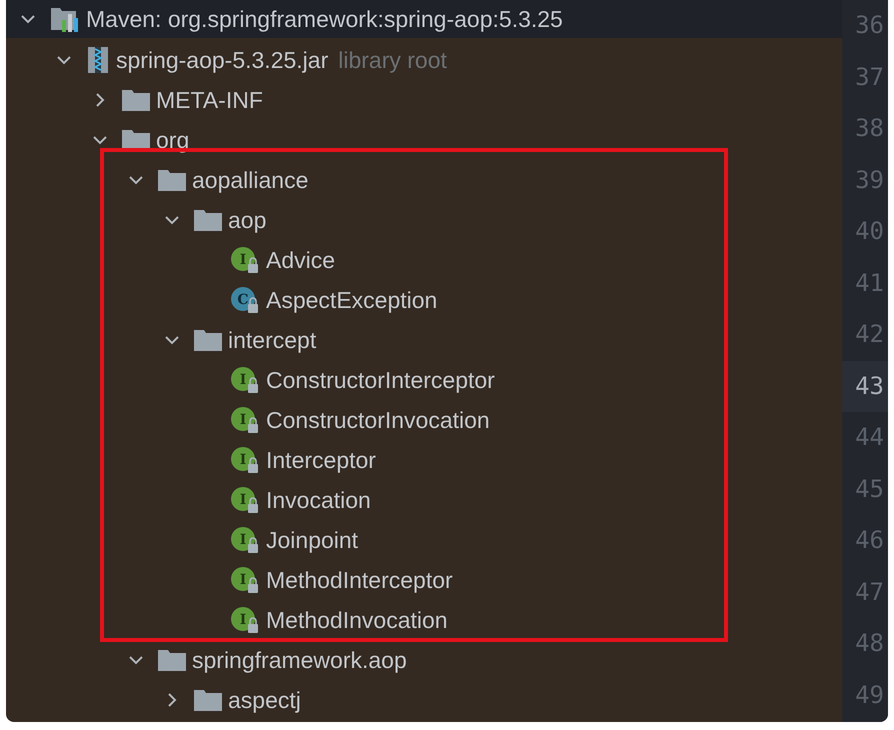 This screenshot has height=730, width=894. I want to click on line-number: 43, so click(865, 386).